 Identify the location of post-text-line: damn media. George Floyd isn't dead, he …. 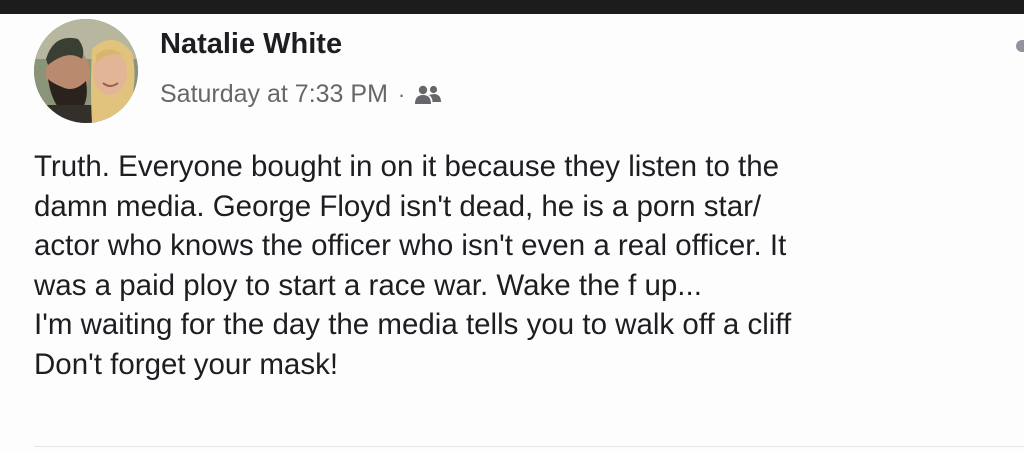
(398, 206).